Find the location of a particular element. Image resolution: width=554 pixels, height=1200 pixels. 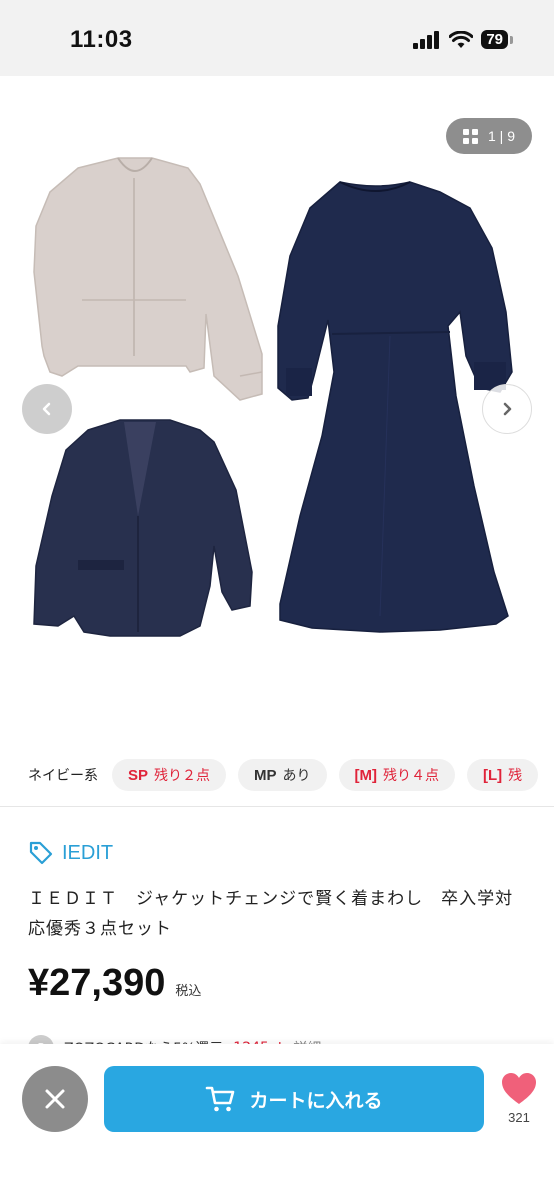

close-icon is located at coordinates (55, 1099).